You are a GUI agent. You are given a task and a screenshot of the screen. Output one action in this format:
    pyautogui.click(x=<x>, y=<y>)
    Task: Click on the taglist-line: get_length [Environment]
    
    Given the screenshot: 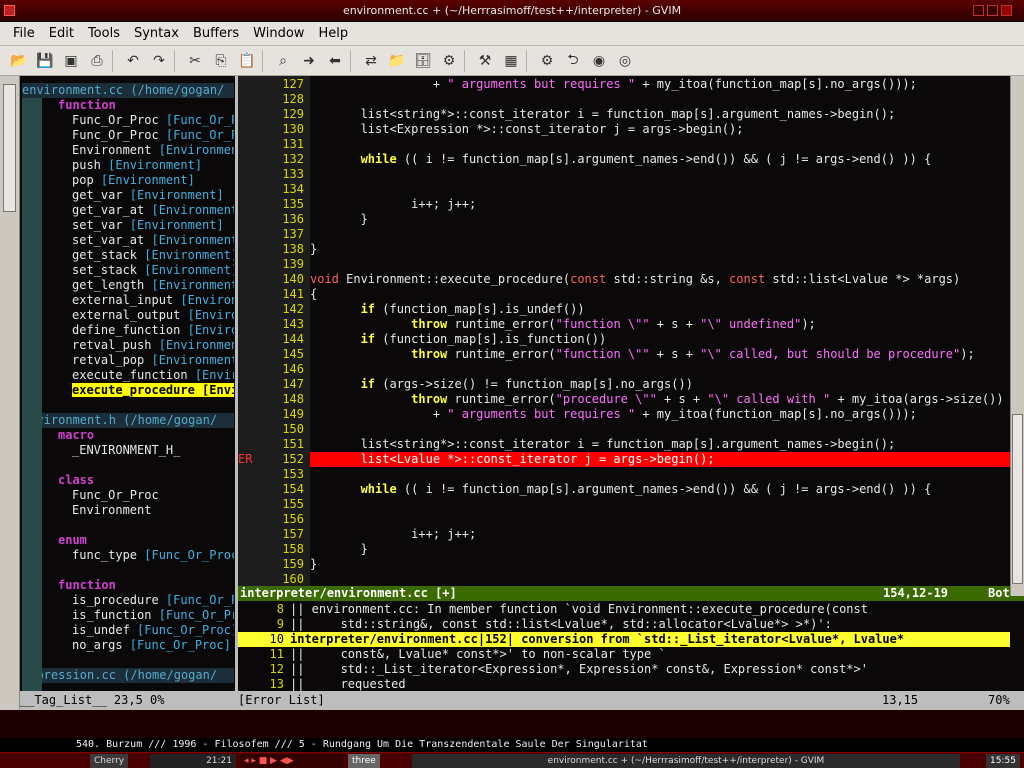 What is the action you would take?
    pyautogui.click(x=128, y=285)
    